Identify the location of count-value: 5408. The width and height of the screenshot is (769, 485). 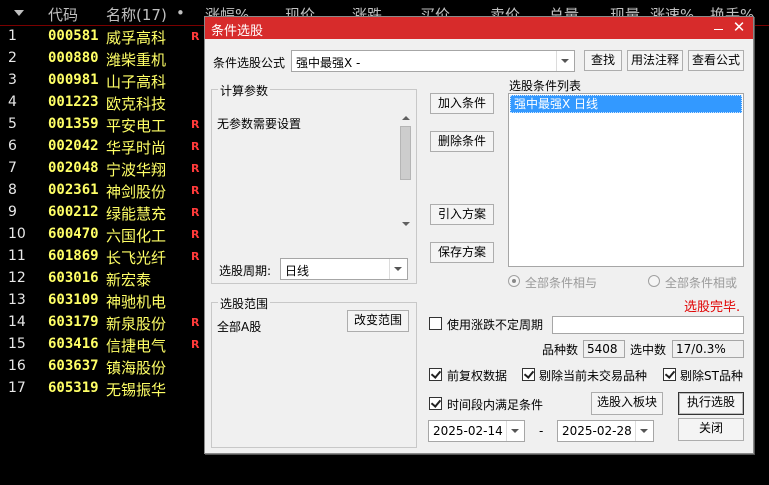
(604, 349).